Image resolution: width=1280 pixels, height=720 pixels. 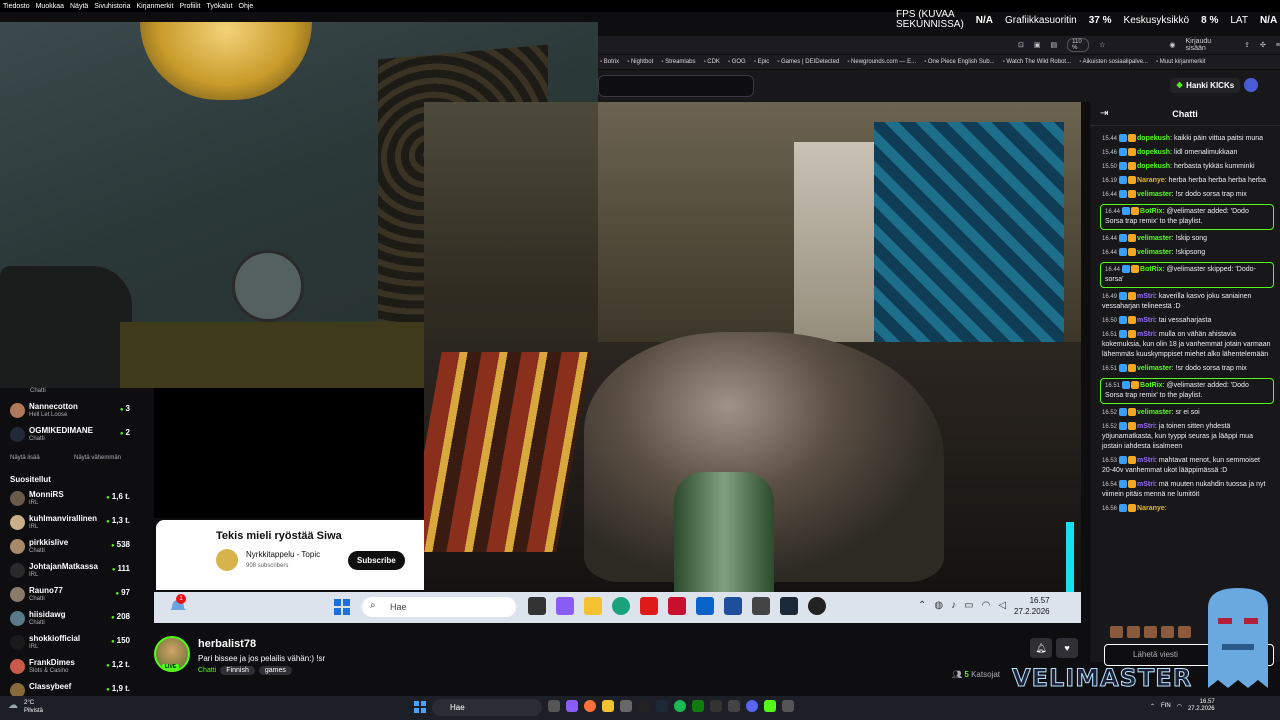 I want to click on sidebar-channel-item: Rauno77Chatti 97, so click(x=71, y=595).